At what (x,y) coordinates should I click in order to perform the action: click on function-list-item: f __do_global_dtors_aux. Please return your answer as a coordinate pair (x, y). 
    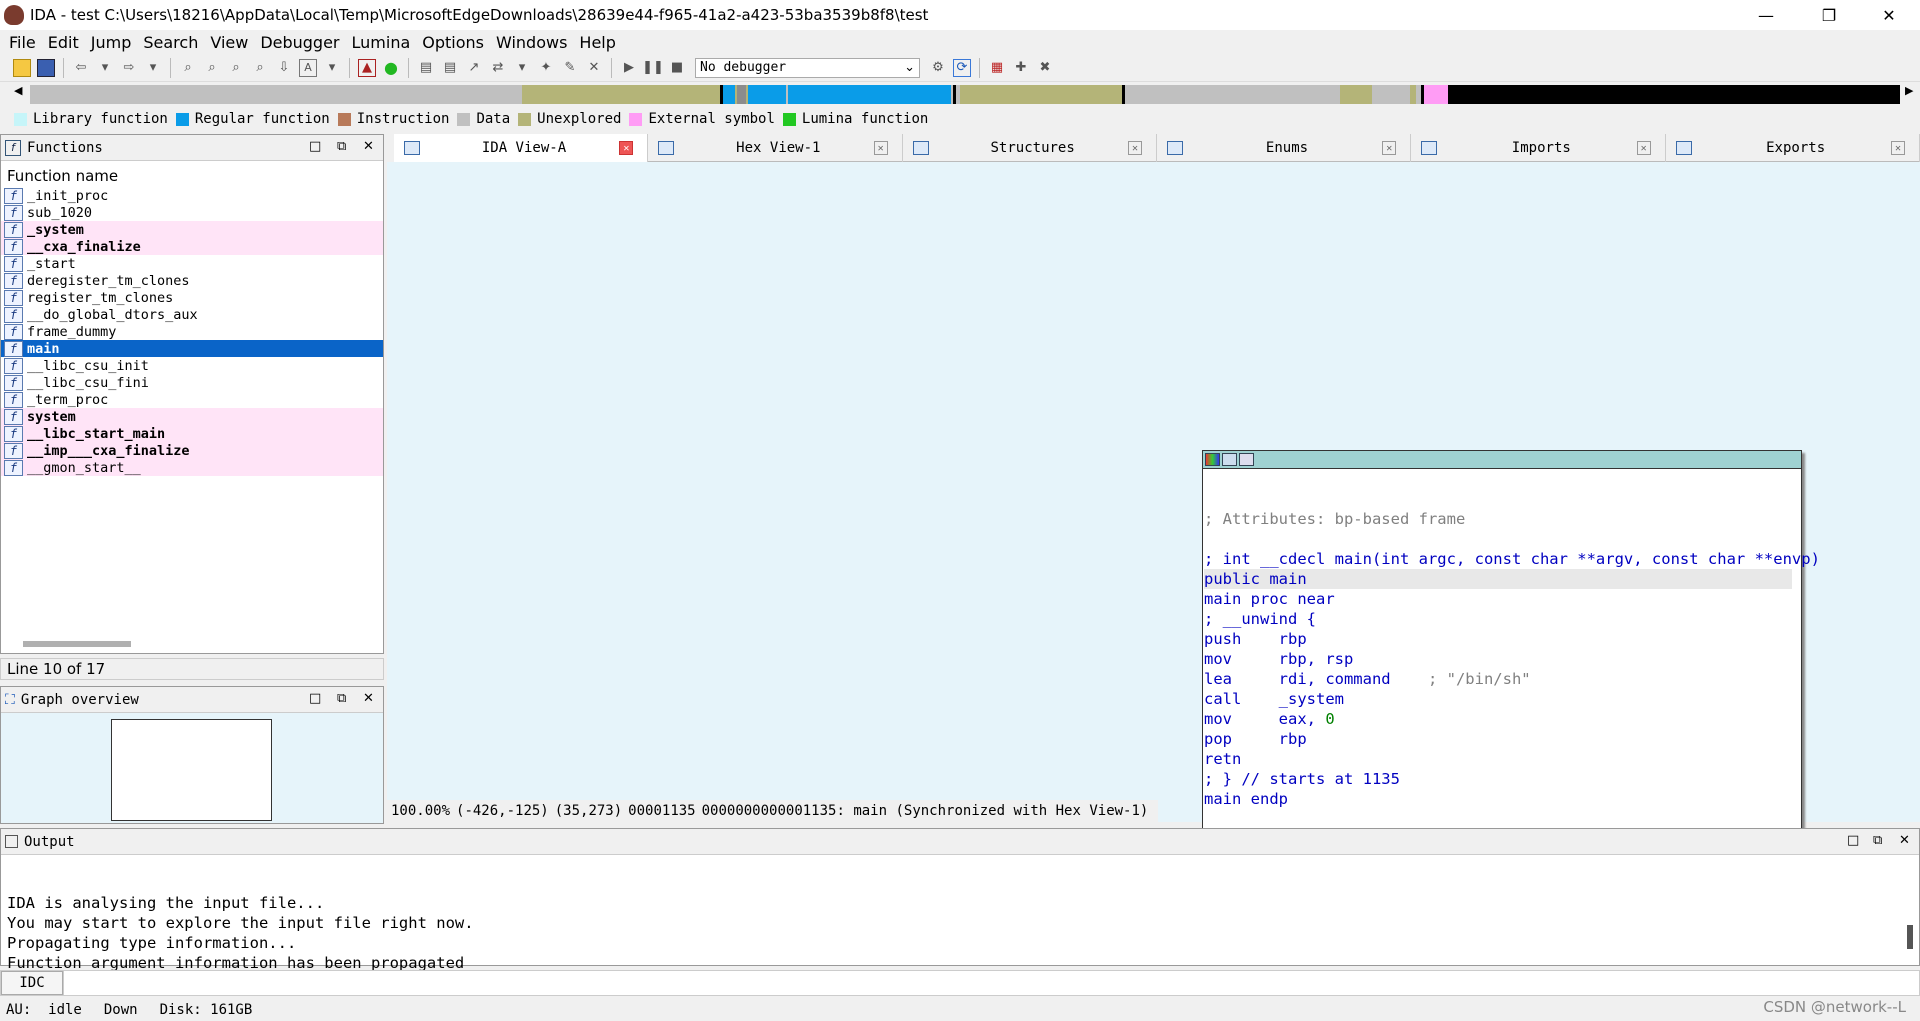
    Looking at the image, I should click on (192, 314).